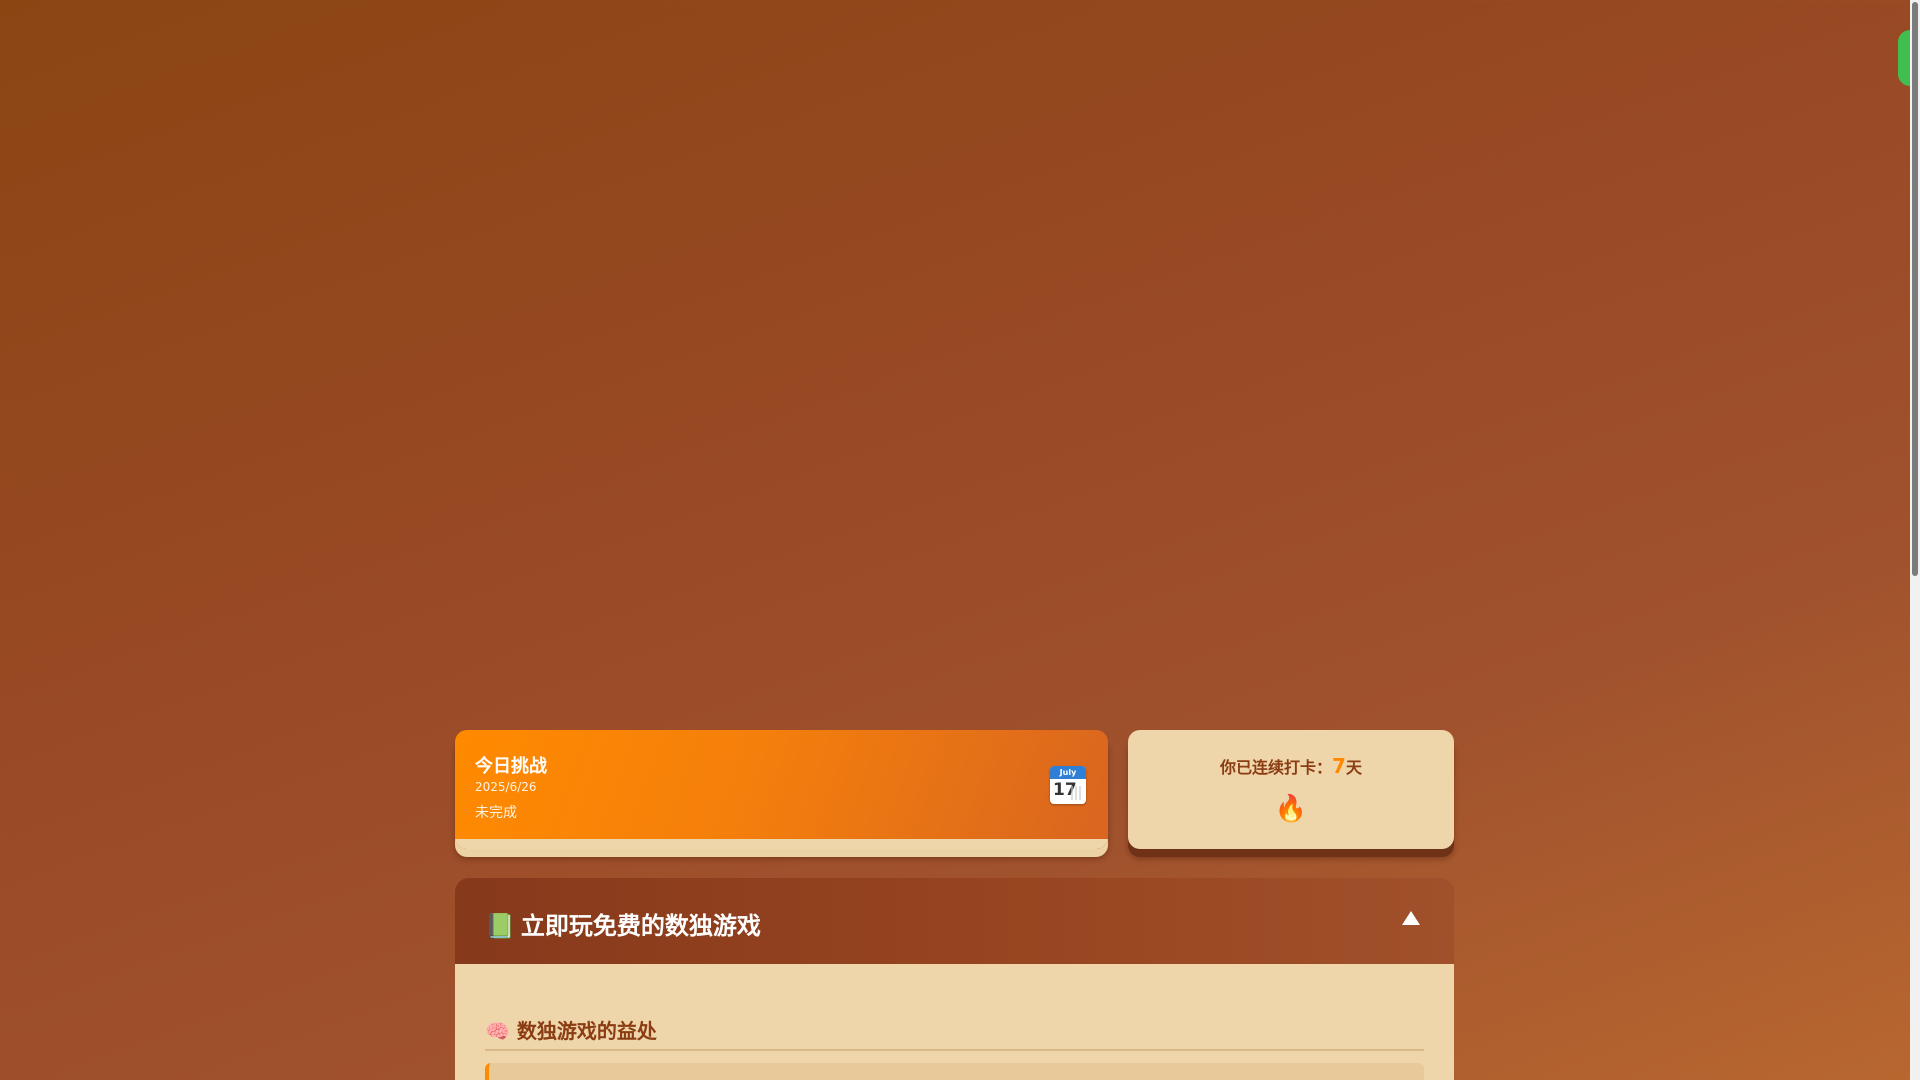 The height and width of the screenshot is (1080, 1920). Describe the element at coordinates (954, 1050) in the screenshot. I see `divider` at that location.